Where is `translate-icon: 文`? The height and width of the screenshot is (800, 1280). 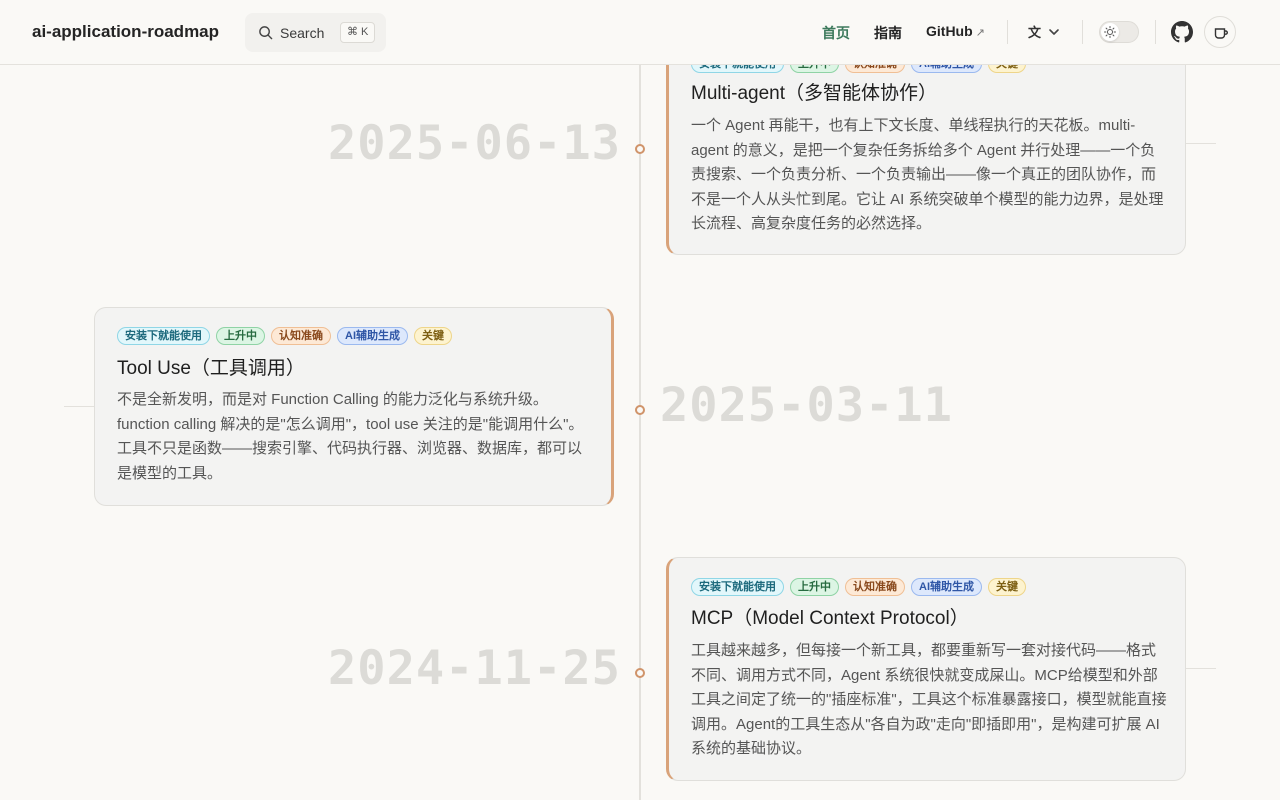
translate-icon: 文 is located at coordinates (1043, 33).